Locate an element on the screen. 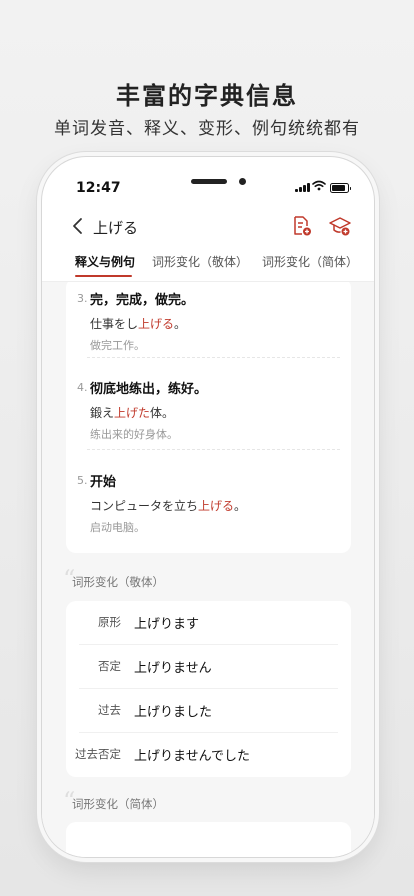 The image size is (414, 896). conjugation-value: 上げりませんでした is located at coordinates (192, 756).